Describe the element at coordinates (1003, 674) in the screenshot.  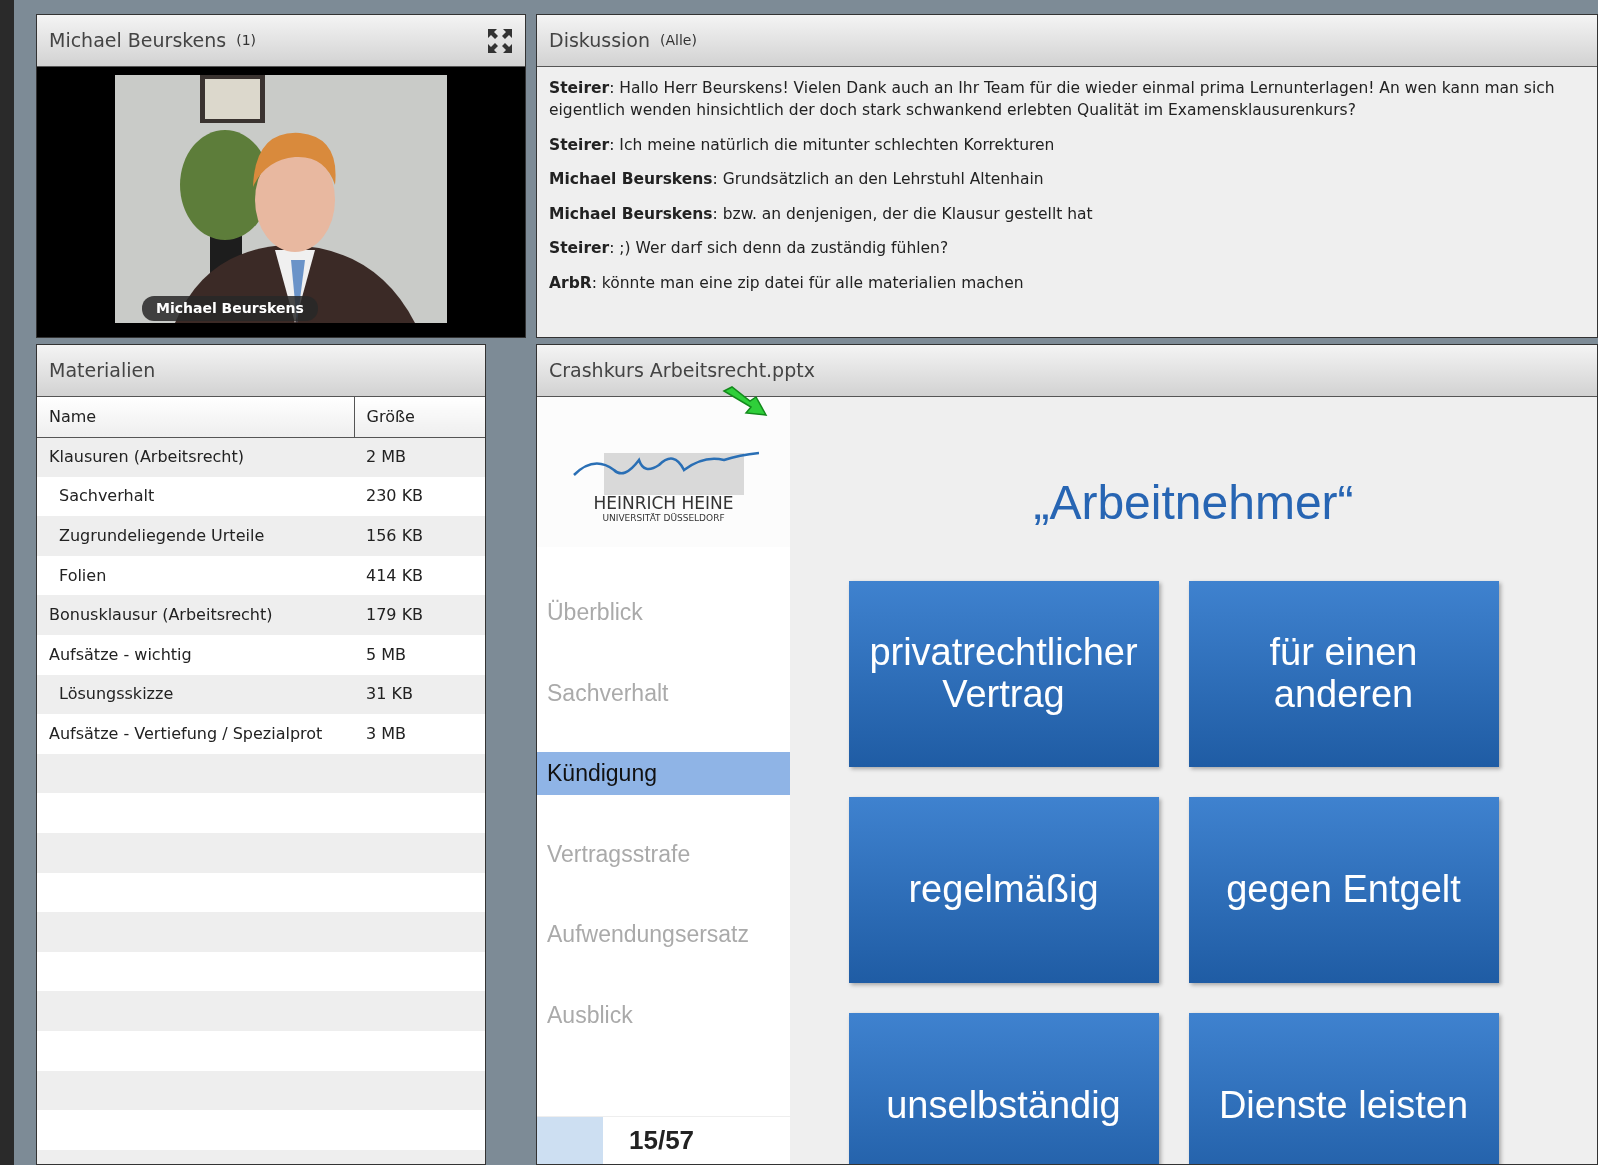
I see `slide-tile: privatrechtlicher Vertrag` at that location.